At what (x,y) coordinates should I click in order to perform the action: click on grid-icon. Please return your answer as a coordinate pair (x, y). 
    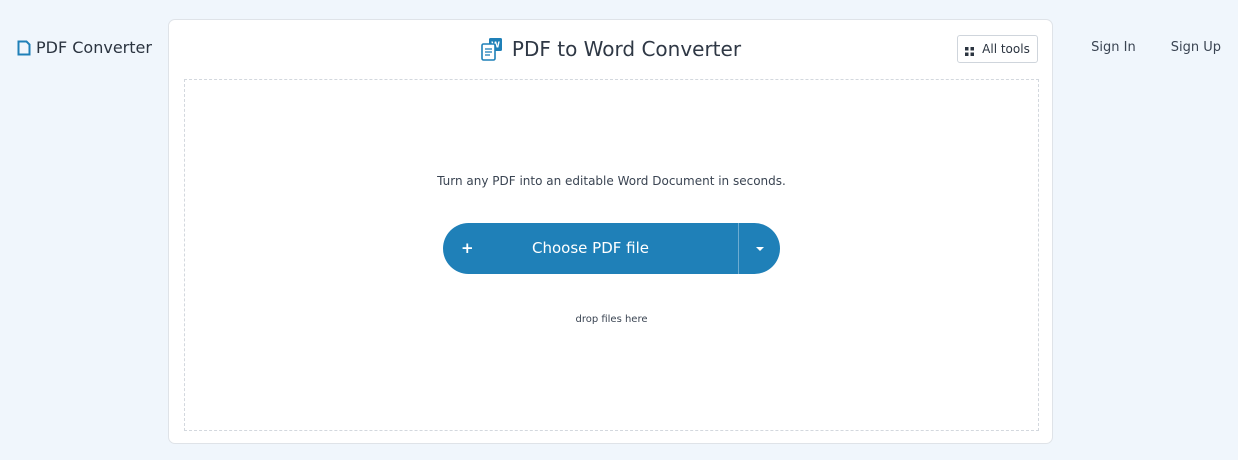
    Looking at the image, I should click on (970, 50).